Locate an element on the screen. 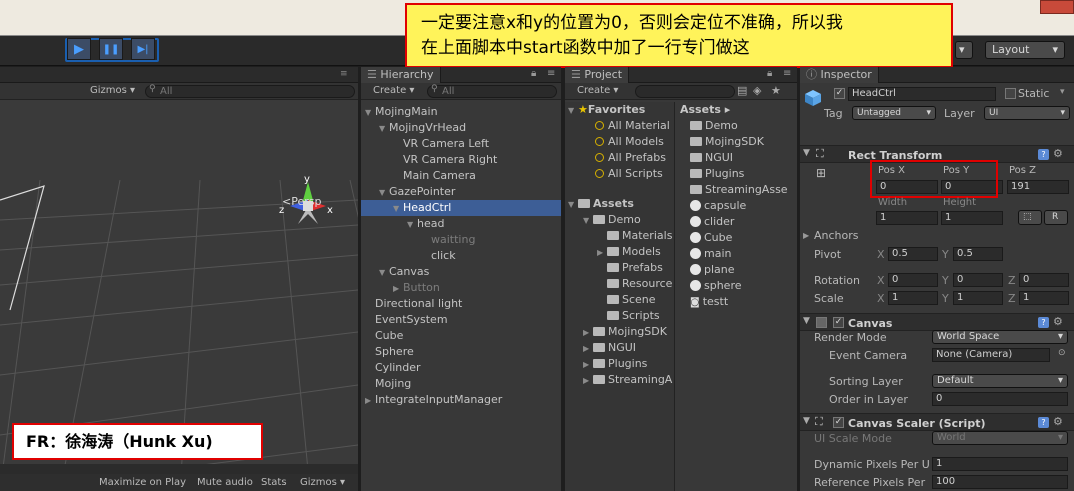  tab-inspector: ⓘ Inspector is located at coordinates (839, 75).